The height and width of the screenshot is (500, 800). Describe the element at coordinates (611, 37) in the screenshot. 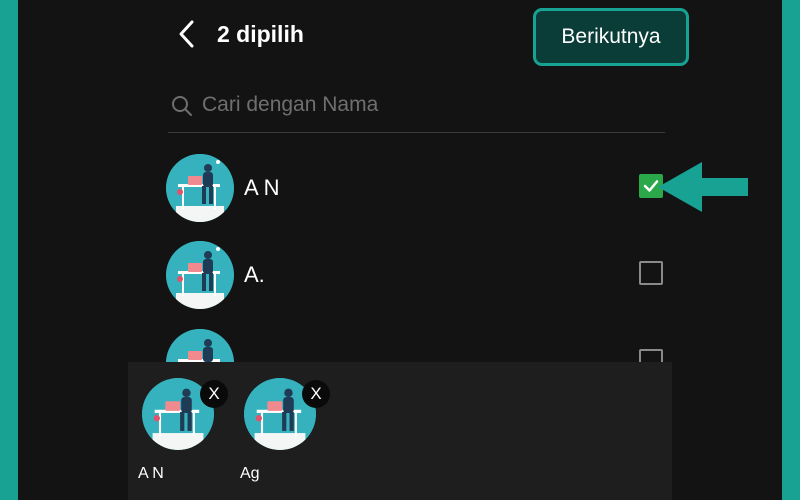

I see `next-button: Berikutnya` at that location.